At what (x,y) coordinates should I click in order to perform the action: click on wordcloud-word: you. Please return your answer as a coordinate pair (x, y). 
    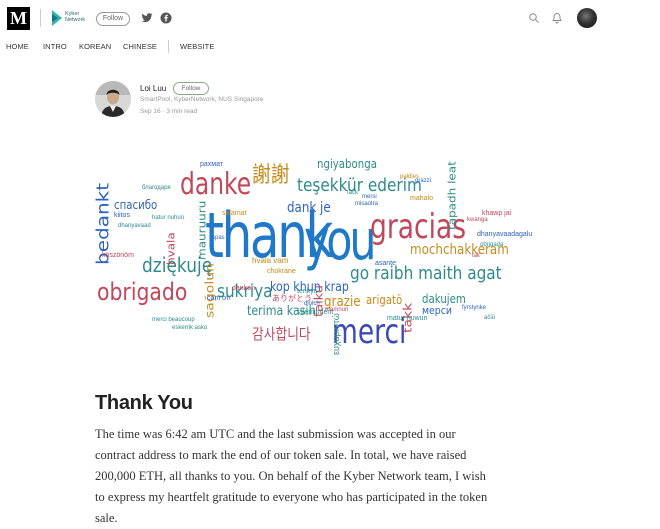
    Looking at the image, I should click on (340, 240).